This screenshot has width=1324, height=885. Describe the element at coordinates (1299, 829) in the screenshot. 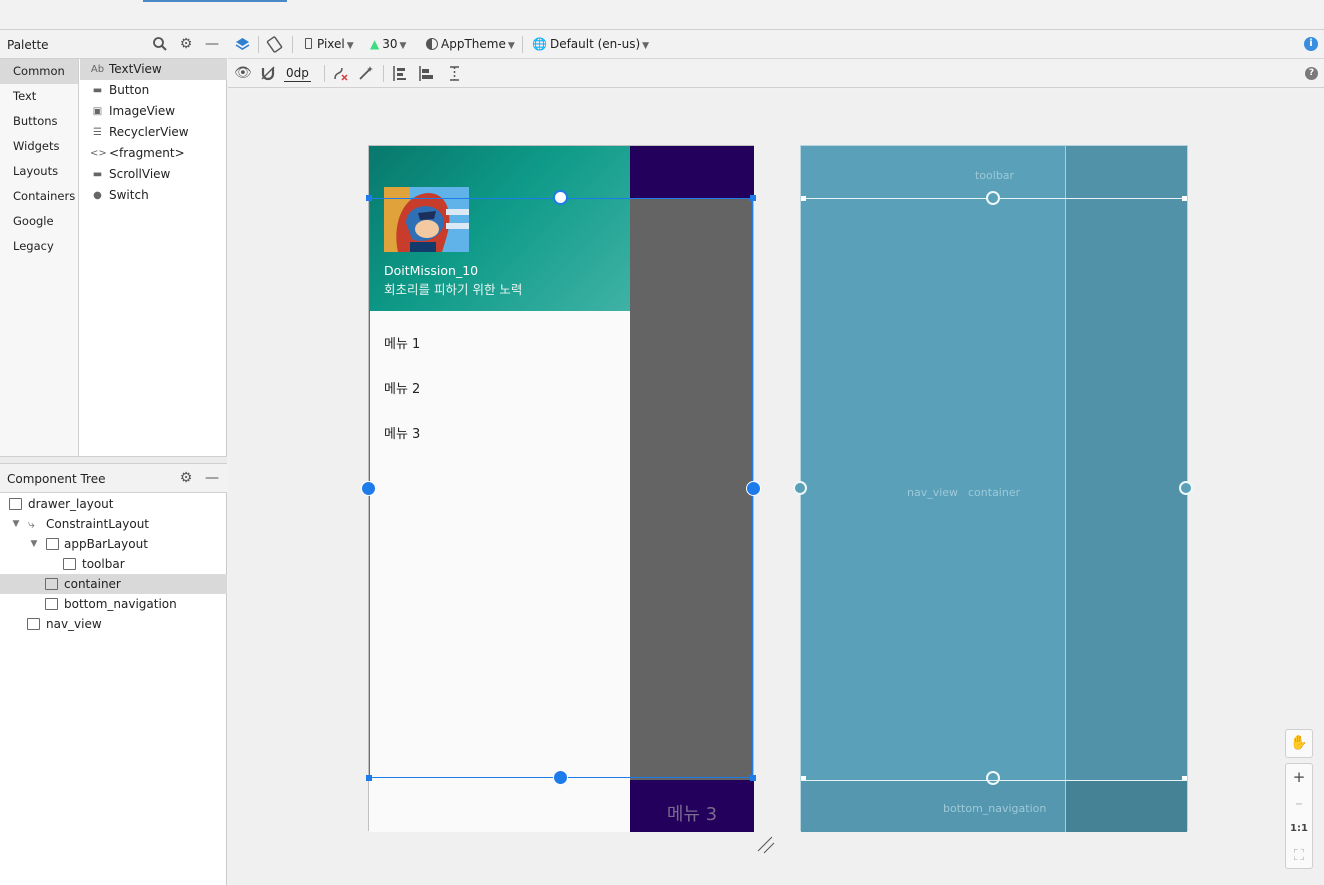

I see `zoom-actual-size-button: 1:1` at that location.